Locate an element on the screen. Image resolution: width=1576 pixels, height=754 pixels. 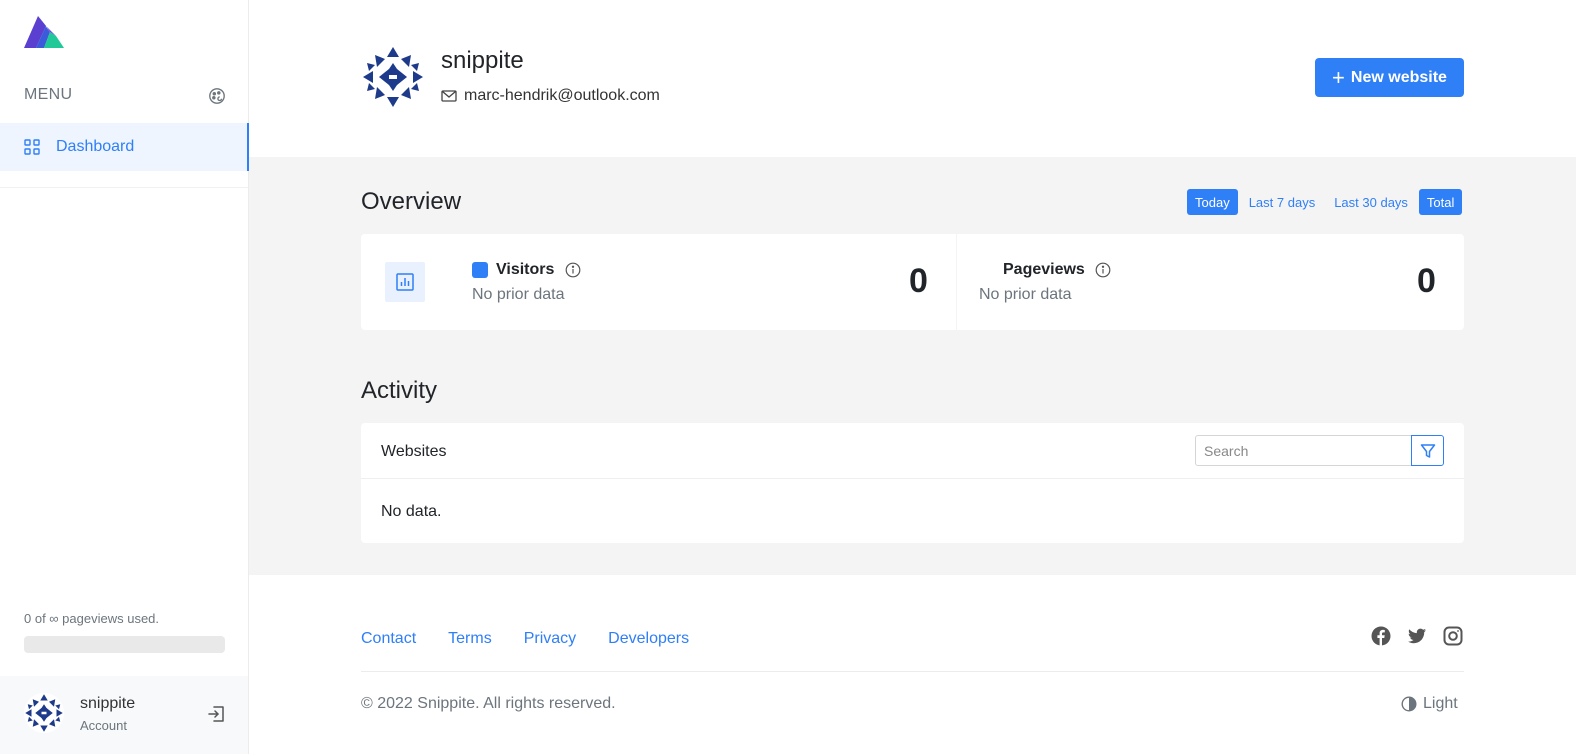
twitter-icon is located at coordinates (1417, 636).